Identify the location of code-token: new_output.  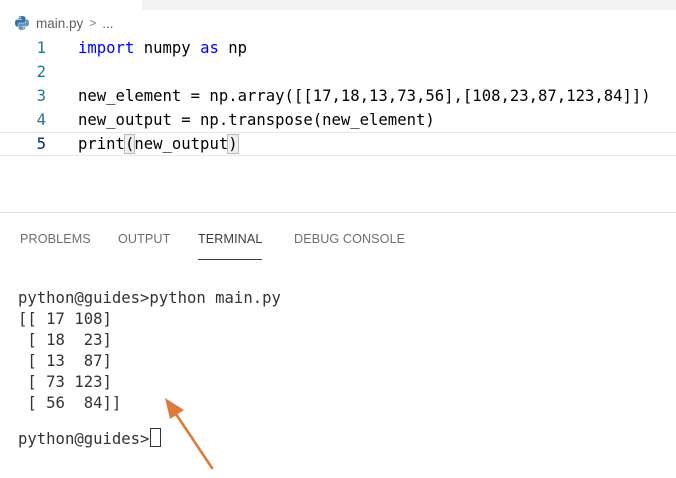
(181, 144).